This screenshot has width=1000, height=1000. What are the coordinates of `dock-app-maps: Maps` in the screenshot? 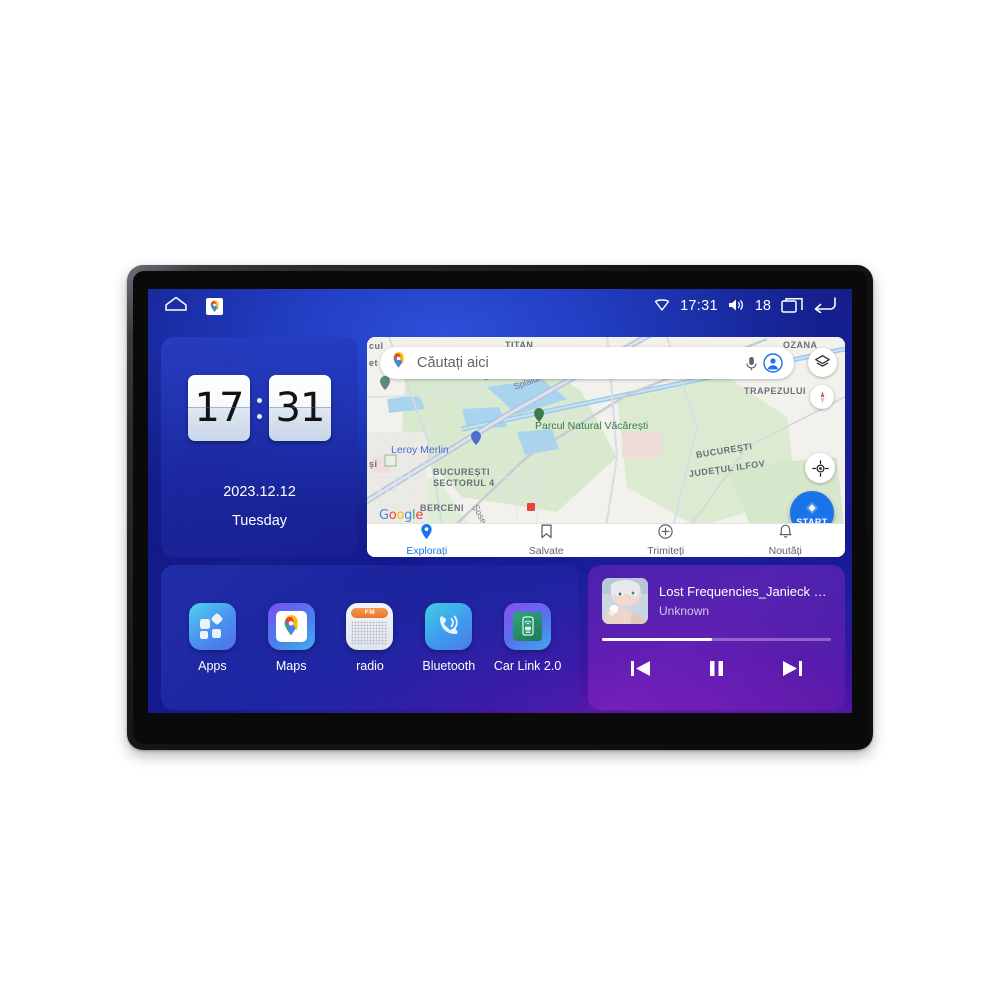 It's located at (291, 637).